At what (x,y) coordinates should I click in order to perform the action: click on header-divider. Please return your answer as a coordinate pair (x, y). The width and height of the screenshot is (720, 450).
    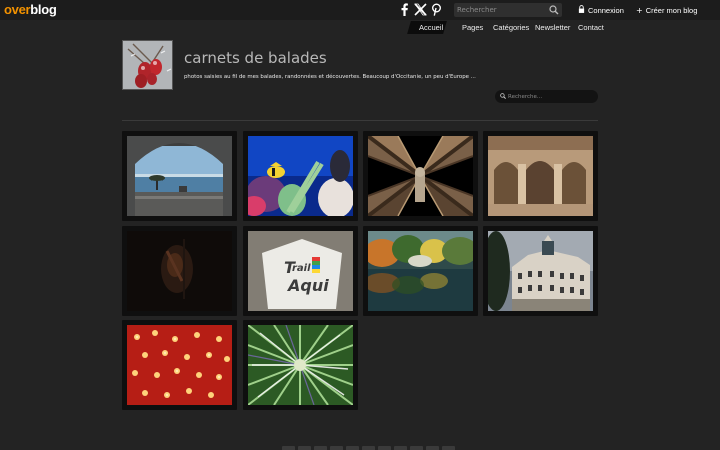
    Looking at the image, I should click on (360, 120).